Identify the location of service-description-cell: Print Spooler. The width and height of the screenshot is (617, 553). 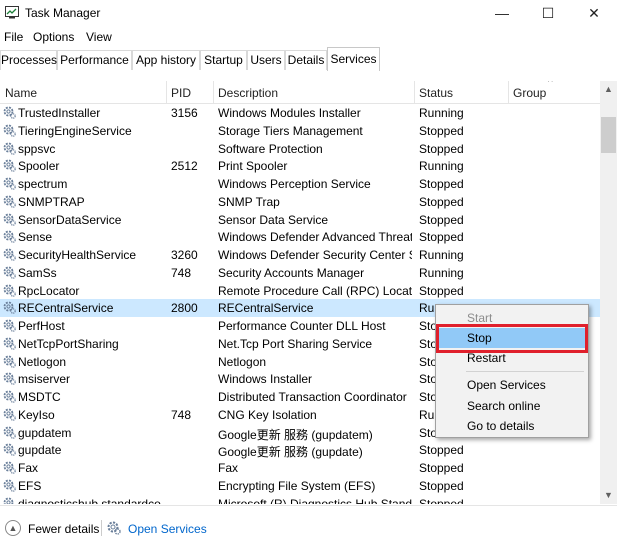
(253, 166).